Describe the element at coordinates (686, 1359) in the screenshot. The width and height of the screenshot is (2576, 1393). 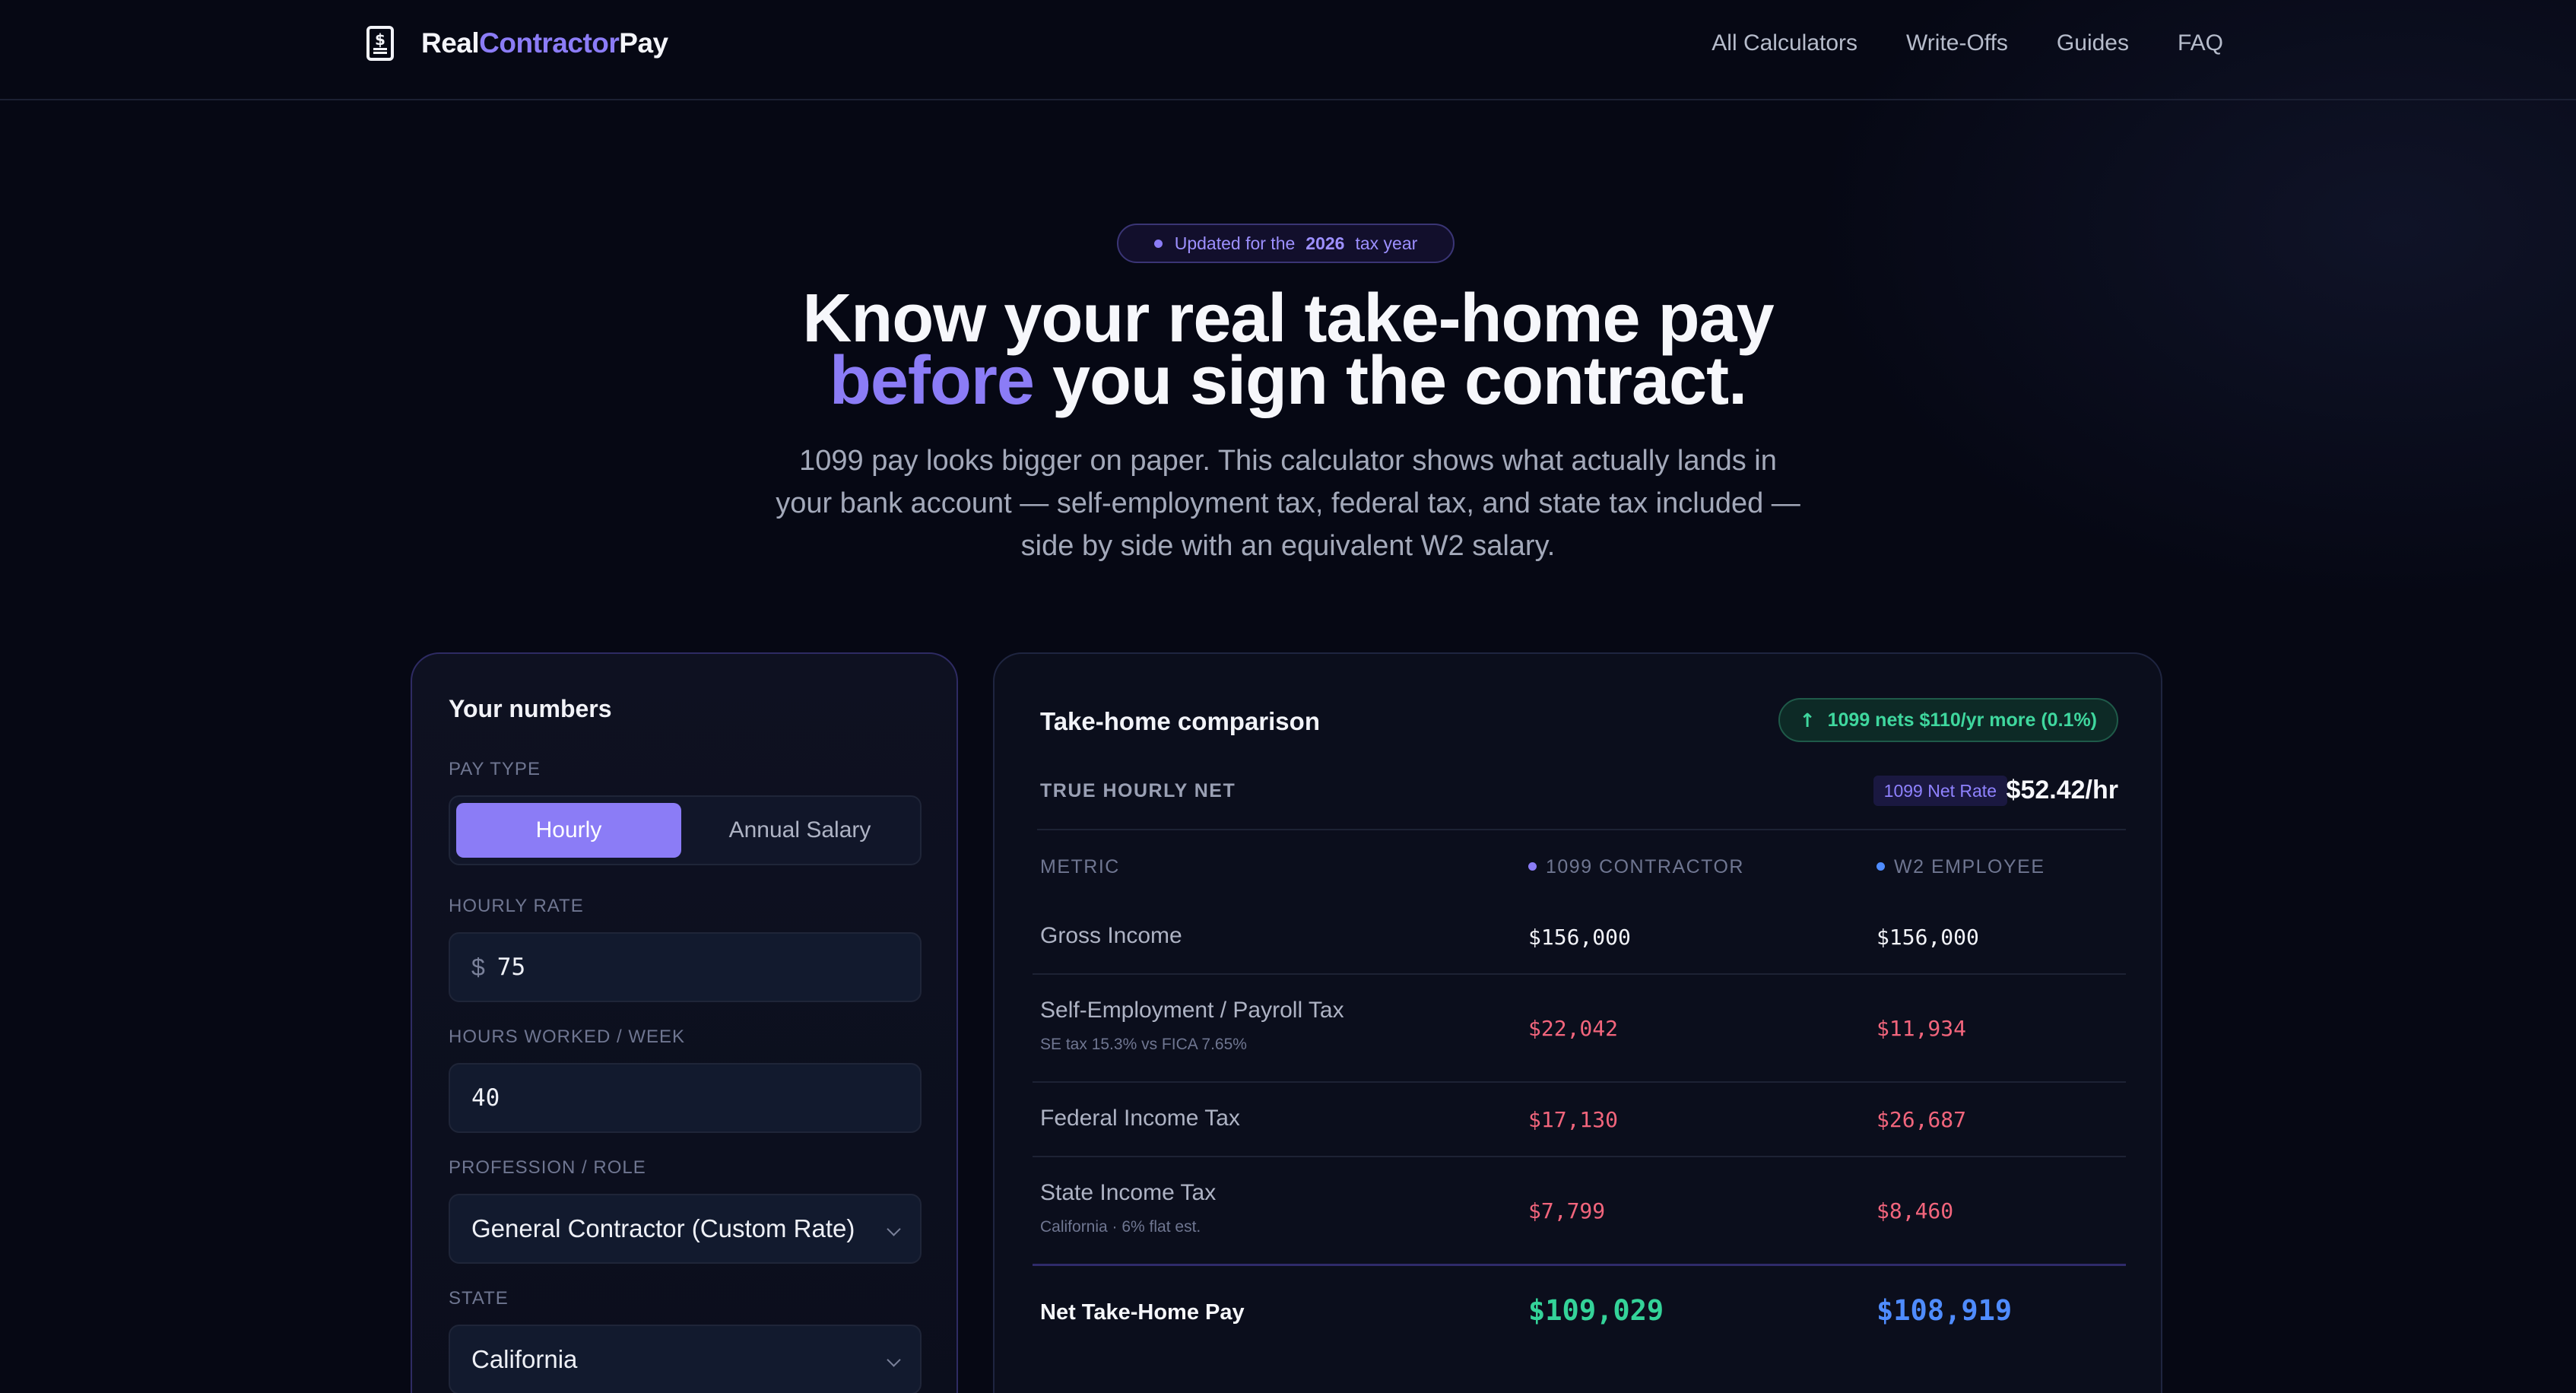
I see `state-select: California` at that location.